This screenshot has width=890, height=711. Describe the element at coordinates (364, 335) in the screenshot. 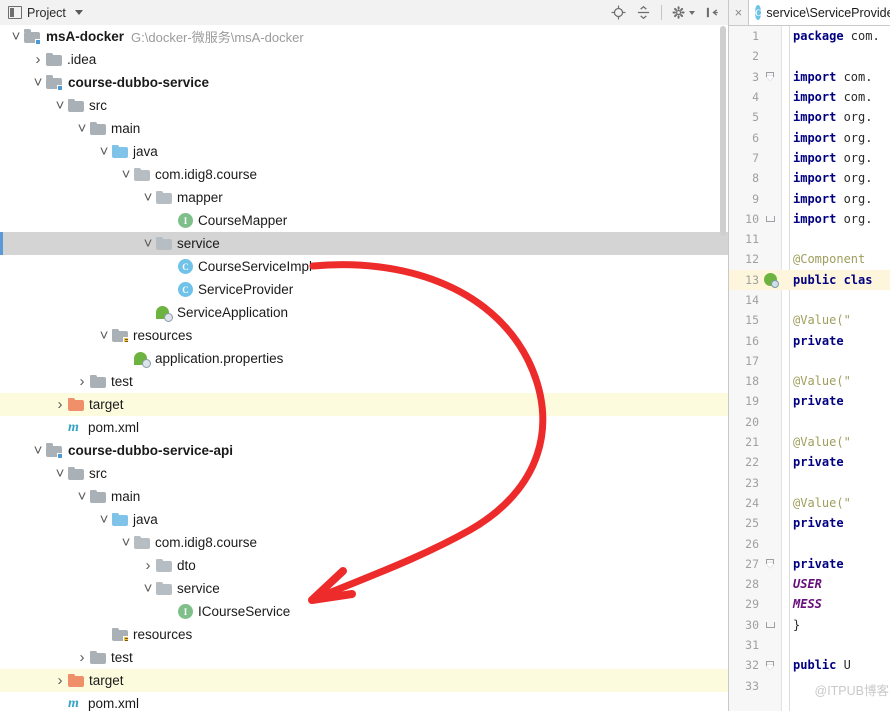

I see `tree-row: ˅ resources` at that location.